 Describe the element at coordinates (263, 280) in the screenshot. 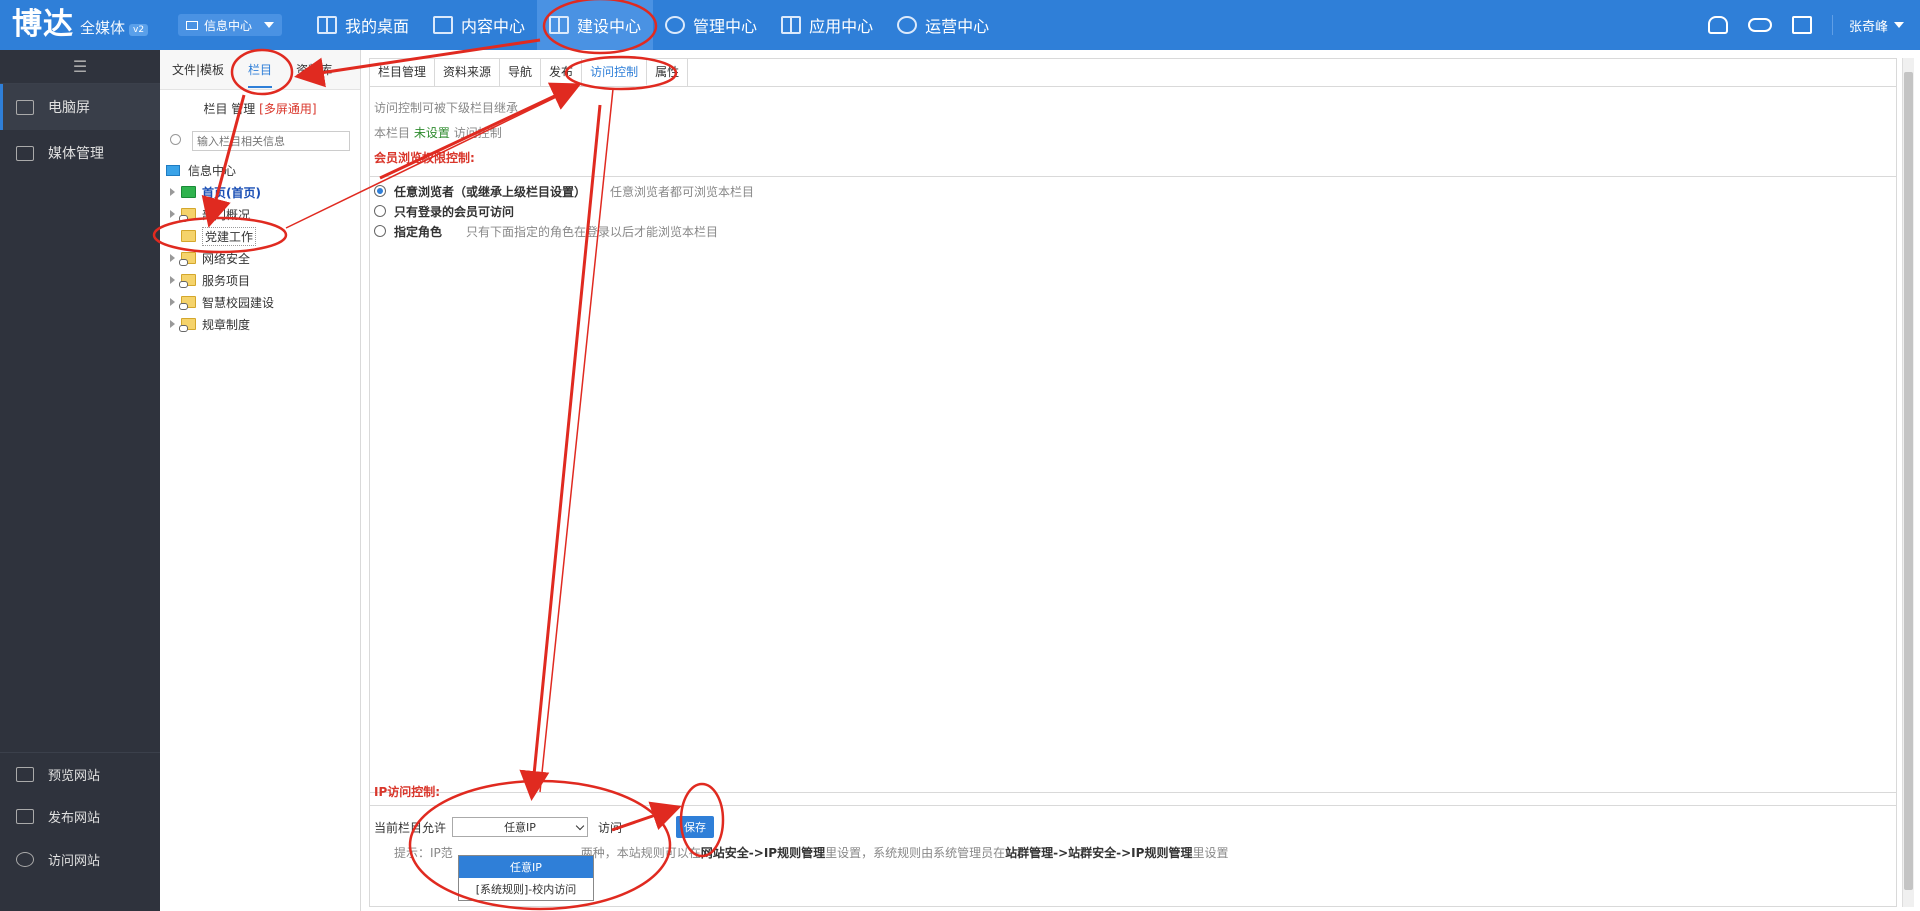

I see `tree-item-services: 服务项目` at that location.